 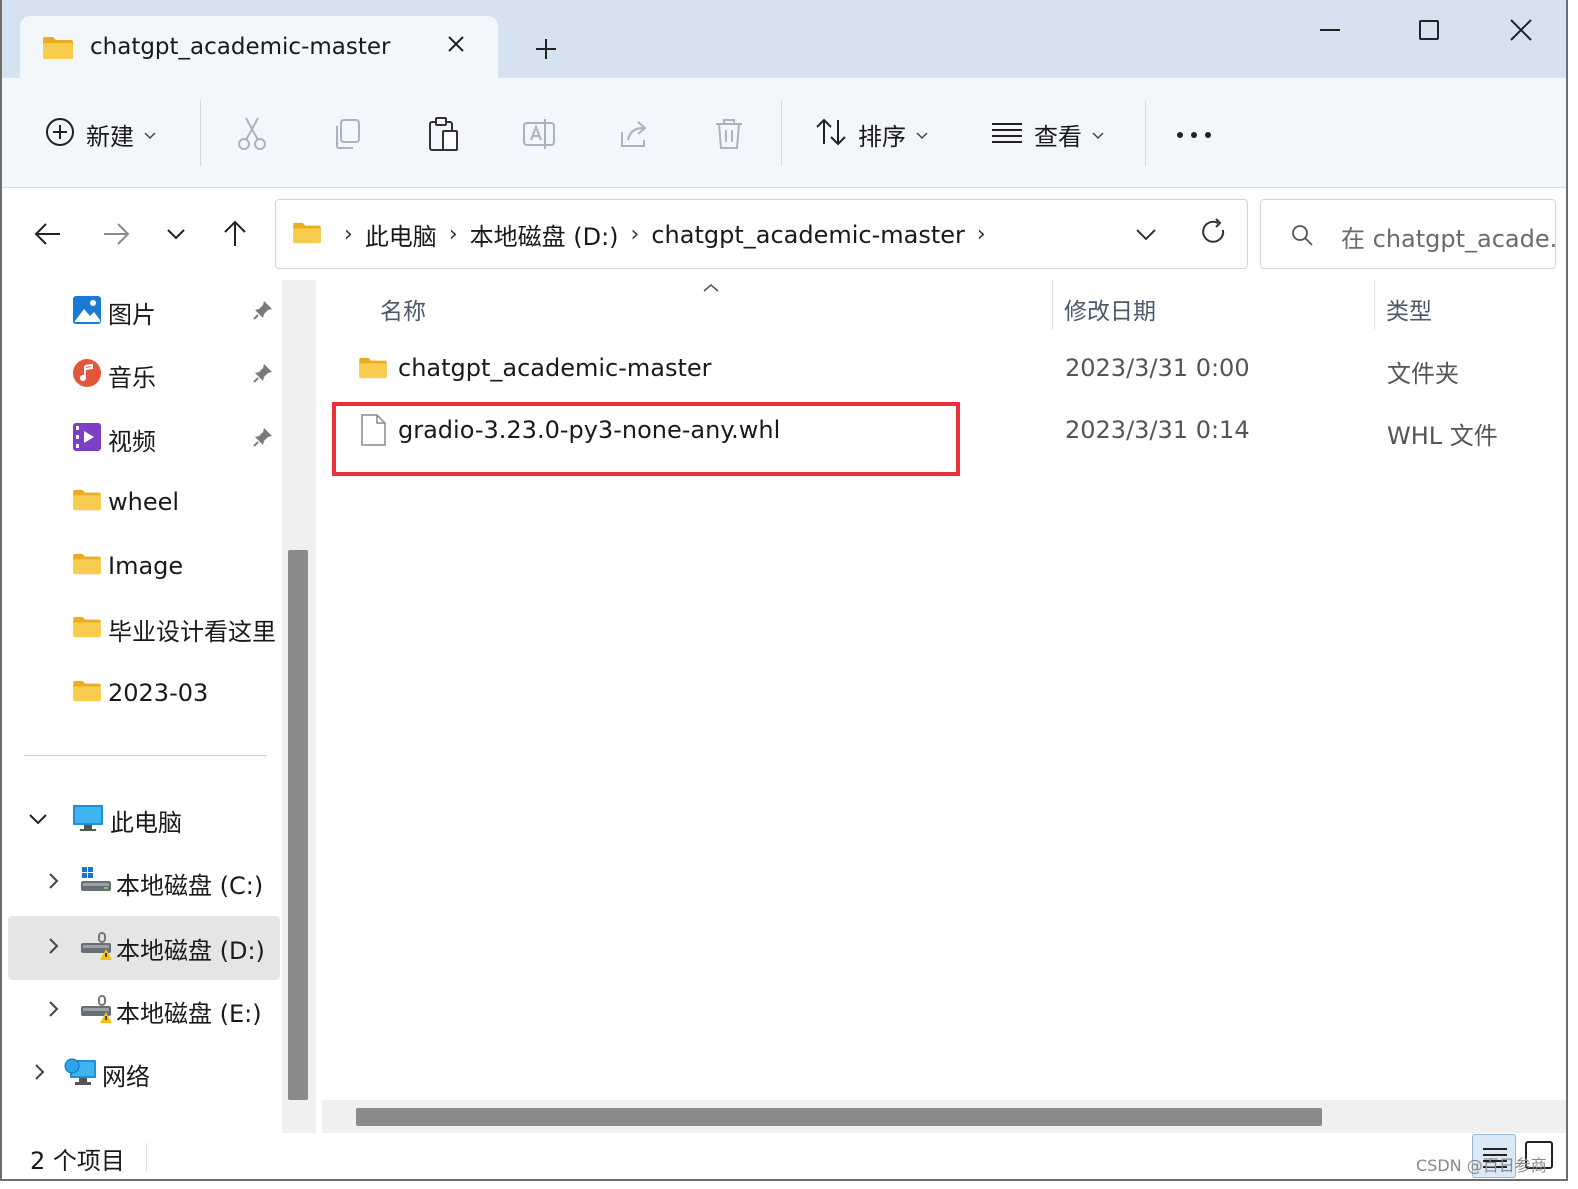 What do you see at coordinates (60, 134) in the screenshot?
I see `plus-circle-icon` at bounding box center [60, 134].